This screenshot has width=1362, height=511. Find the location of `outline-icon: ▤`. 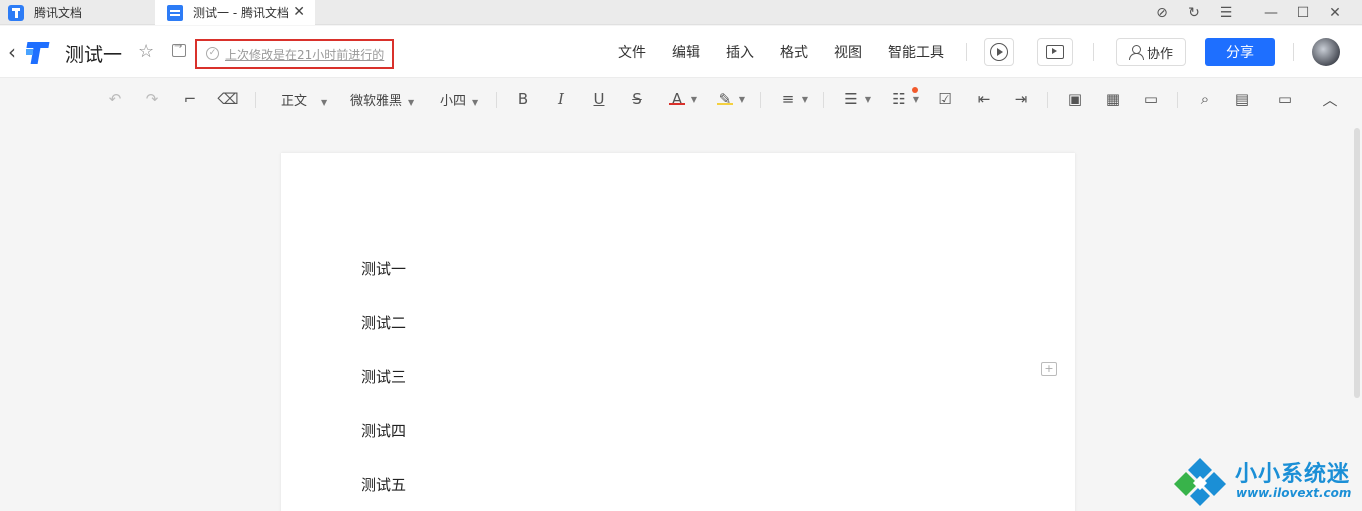

outline-icon: ▤ is located at coordinates (1242, 99).